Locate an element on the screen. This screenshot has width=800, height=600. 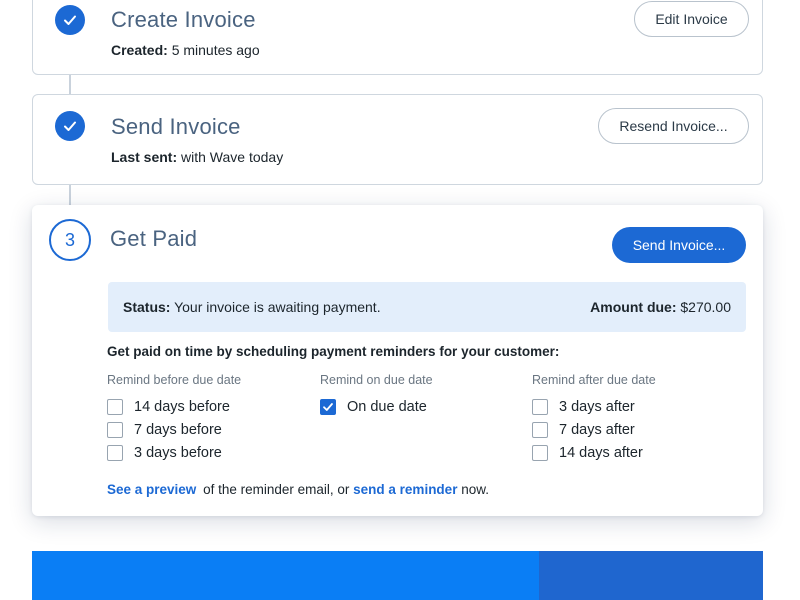
option-label: 3 days before is located at coordinates (178, 452).